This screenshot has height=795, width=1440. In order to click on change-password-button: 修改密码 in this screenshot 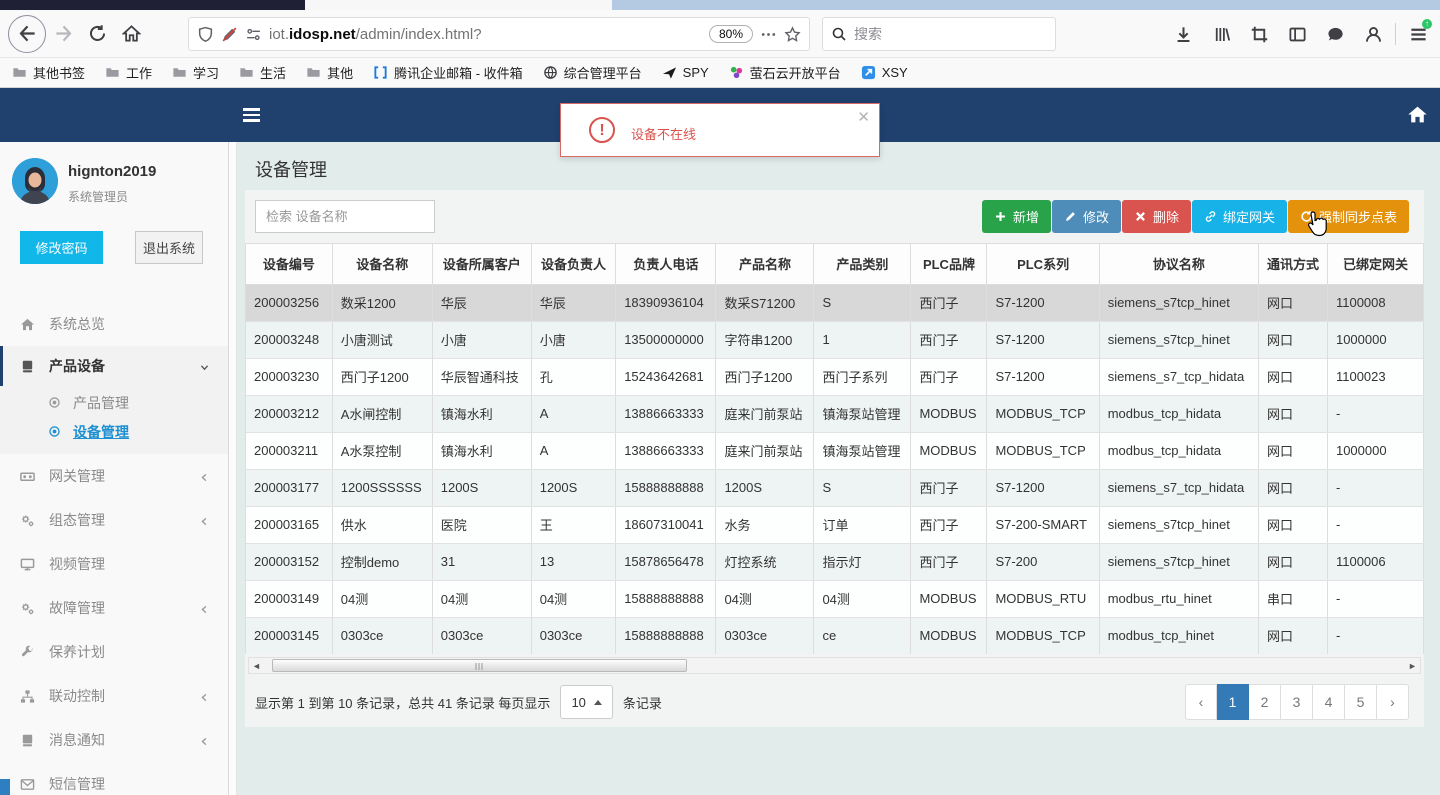, I will do `click(61, 247)`.